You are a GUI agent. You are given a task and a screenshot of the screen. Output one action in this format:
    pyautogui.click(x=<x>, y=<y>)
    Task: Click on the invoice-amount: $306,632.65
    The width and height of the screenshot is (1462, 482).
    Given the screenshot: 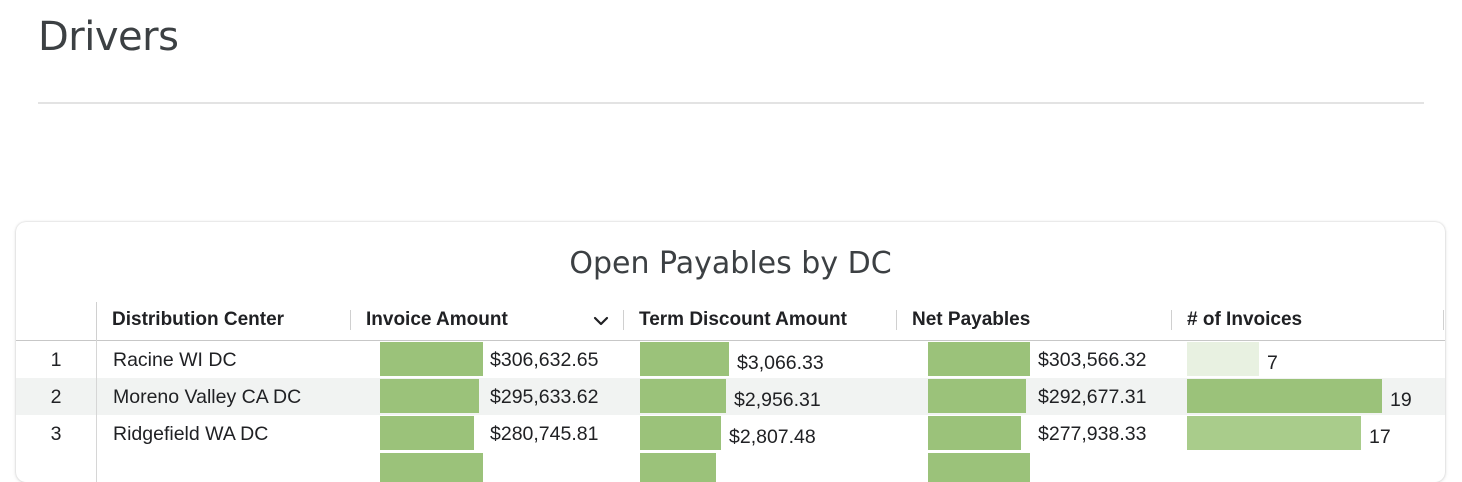 What is the action you would take?
    pyautogui.click(x=544, y=360)
    